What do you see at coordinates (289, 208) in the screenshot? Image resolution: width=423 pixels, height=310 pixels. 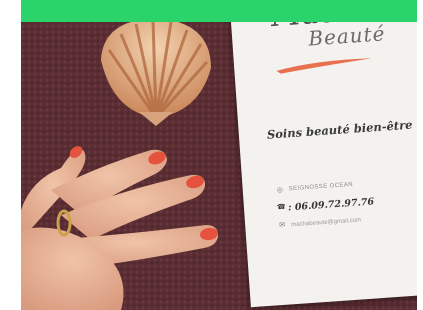 I see `phone-prefix: :` at bounding box center [289, 208].